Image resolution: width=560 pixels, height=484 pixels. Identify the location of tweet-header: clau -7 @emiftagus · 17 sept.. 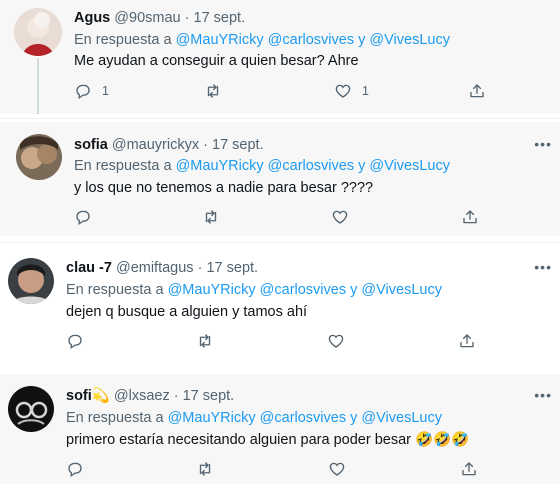
(162, 268).